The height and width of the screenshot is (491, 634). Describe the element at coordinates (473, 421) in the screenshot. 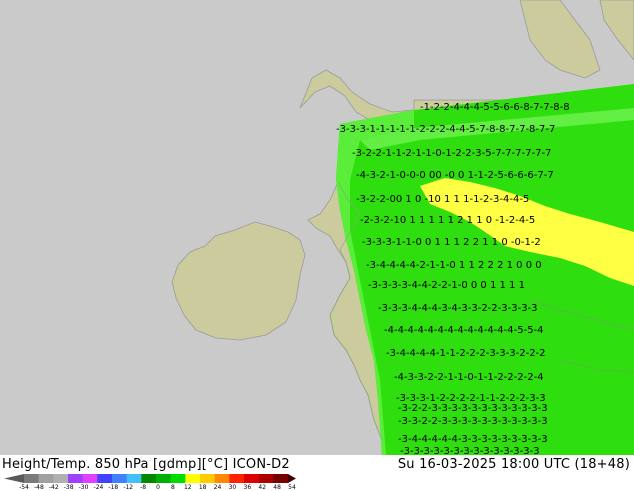

I see `contour-row: -3-3-2-2-3-3-3-3-3-3-3-3-3-3-3` at that location.